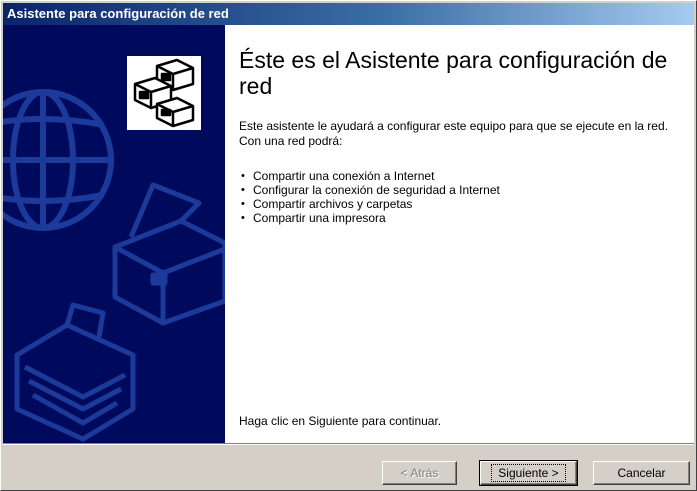 This screenshot has width=697, height=491. I want to click on back-button: < Atrás, so click(419, 473).